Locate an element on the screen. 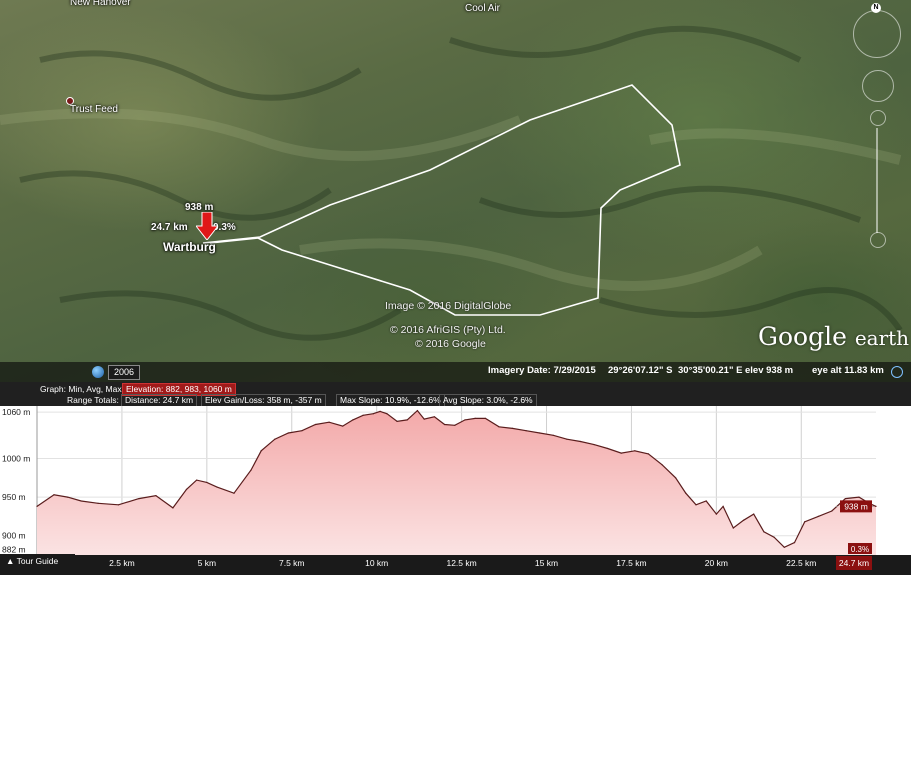 Image resolution: width=911 pixels, height=777 pixels. move-joystick is located at coordinates (878, 86).